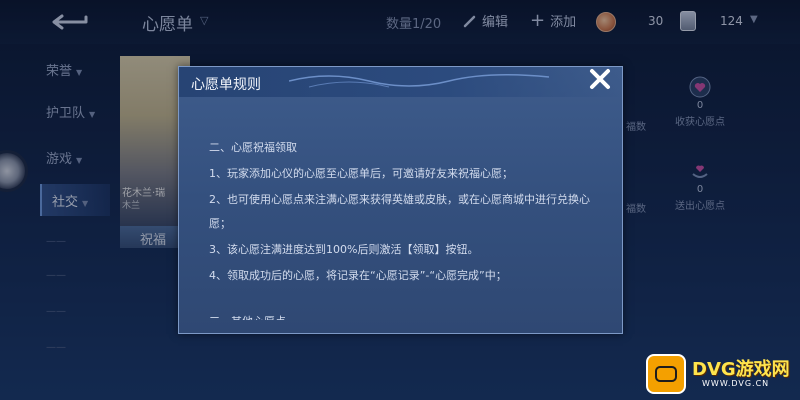 The image size is (800, 400). Describe the element at coordinates (736, 383) in the screenshot. I see `watermark-url: WWW.DVG.CN` at that location.